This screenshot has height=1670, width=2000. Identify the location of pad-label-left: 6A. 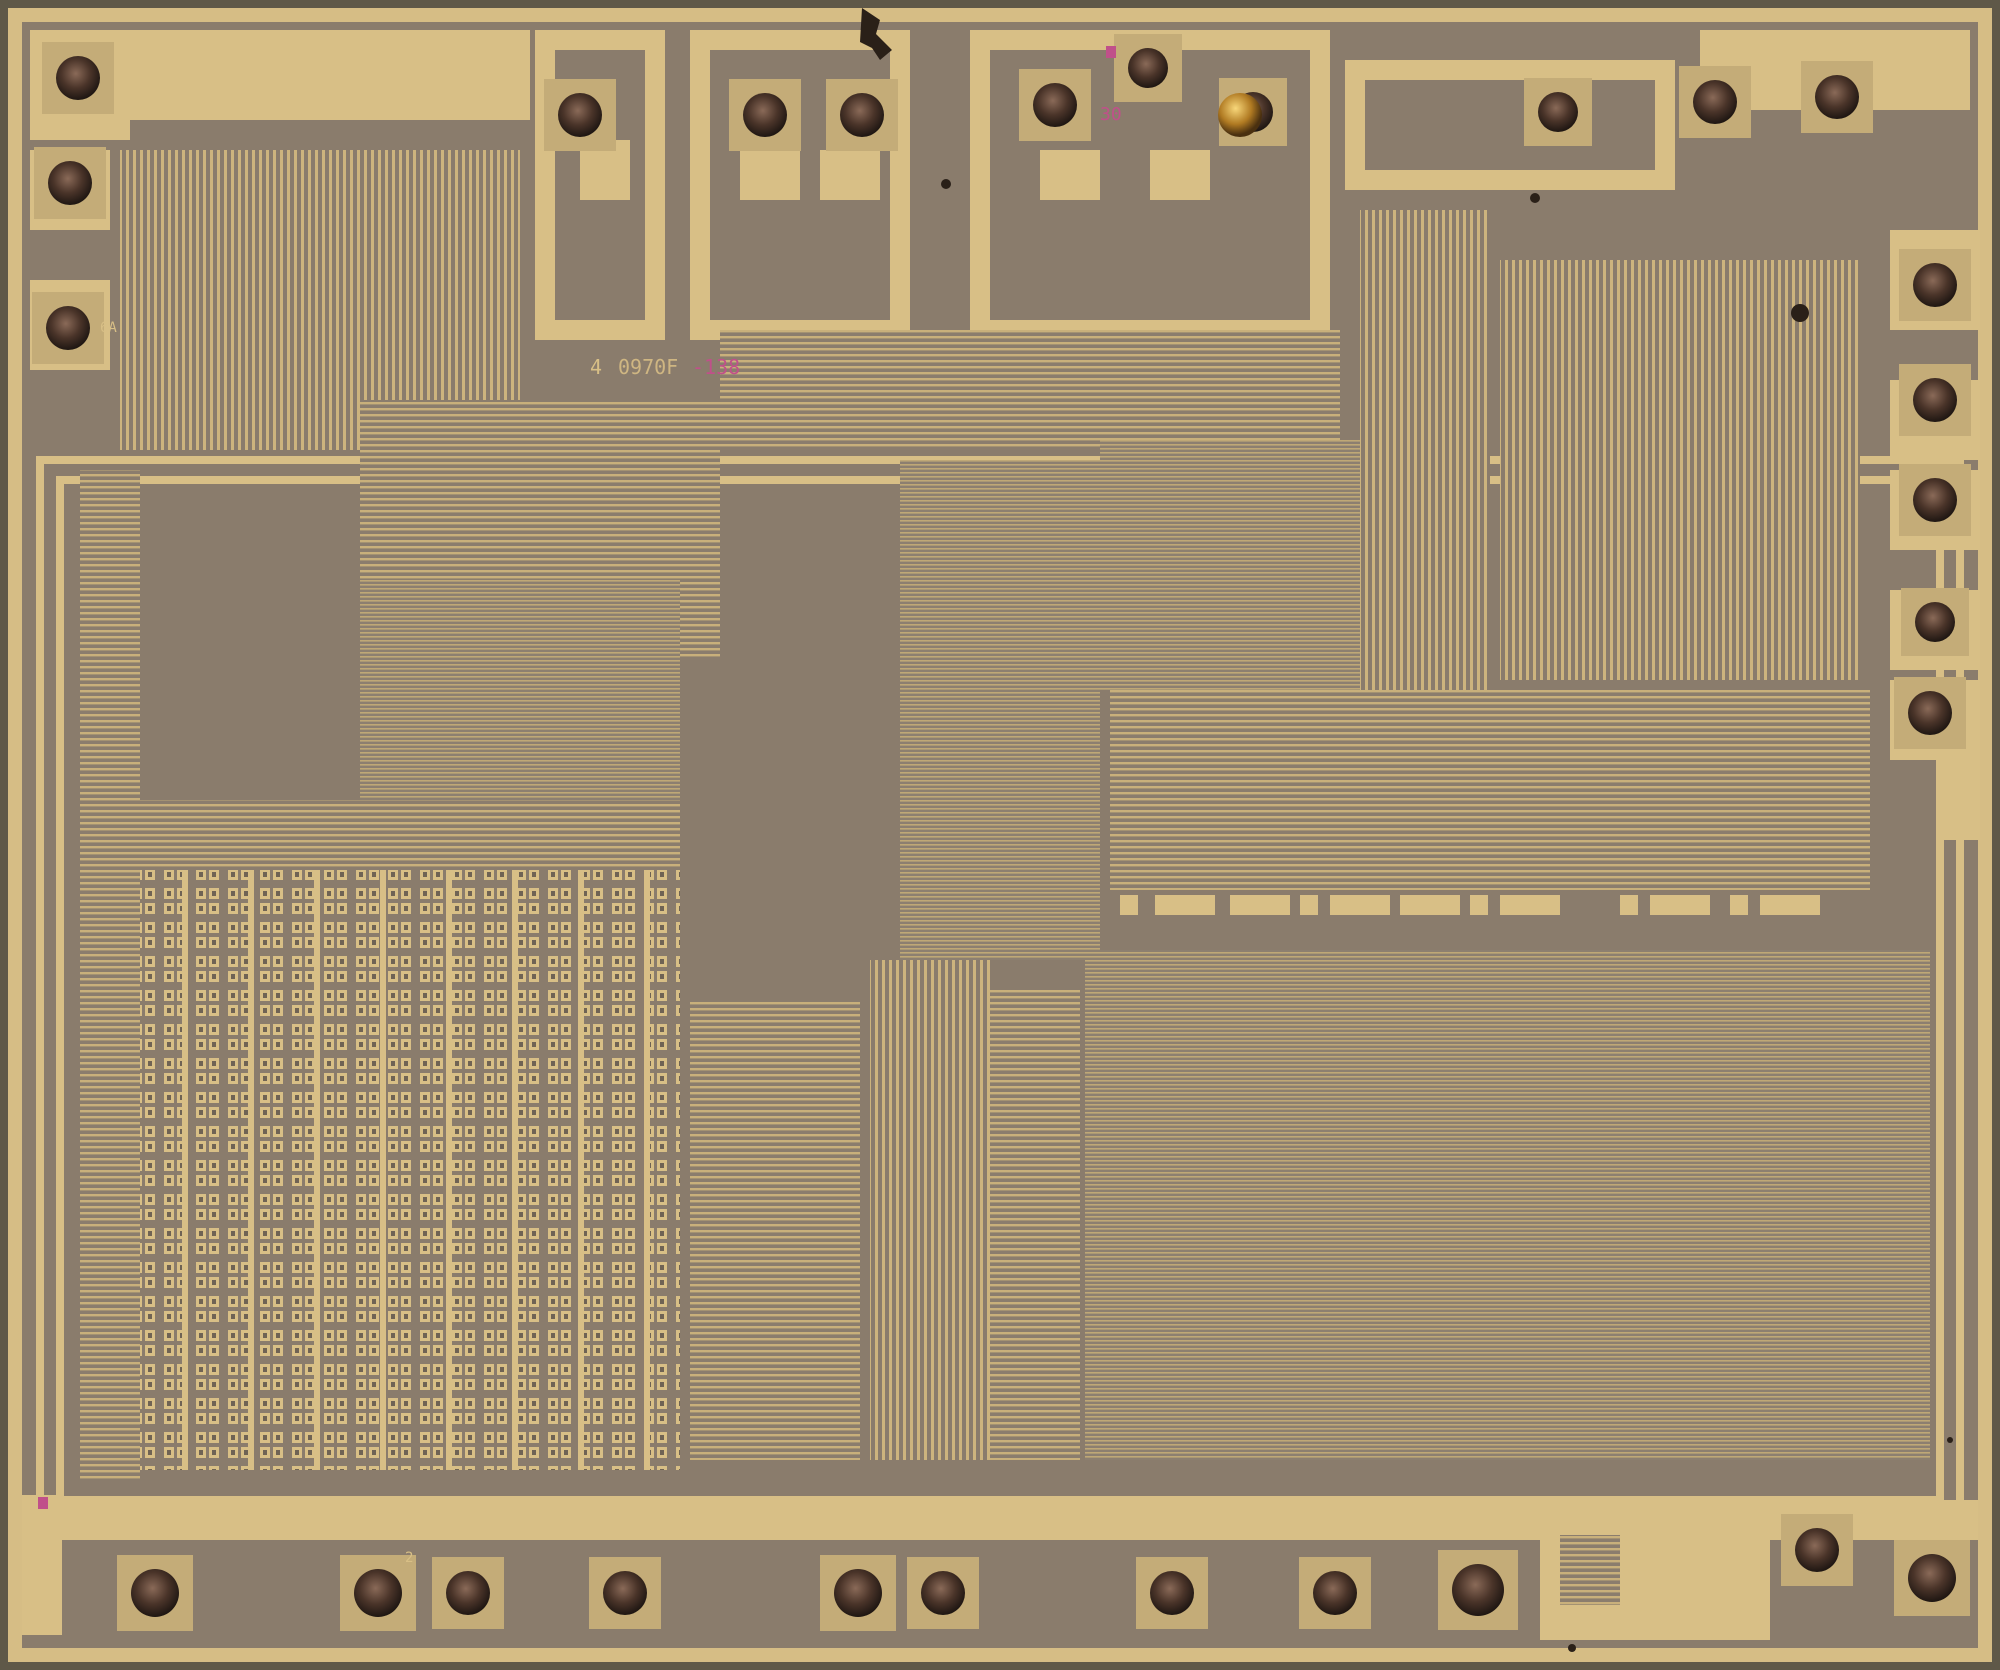
(108, 328).